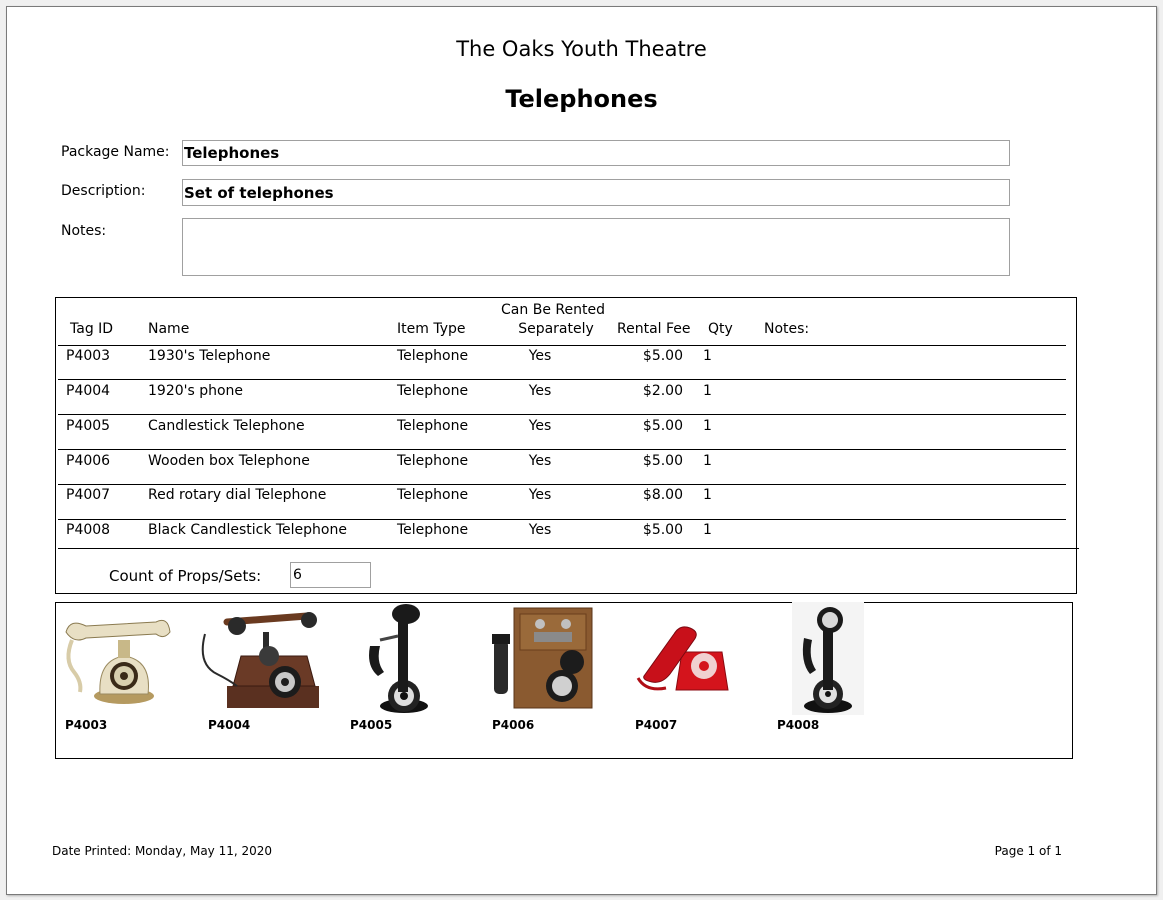 The image size is (1163, 900). I want to click on count-label: Count of Props/Sets:, so click(185, 576).